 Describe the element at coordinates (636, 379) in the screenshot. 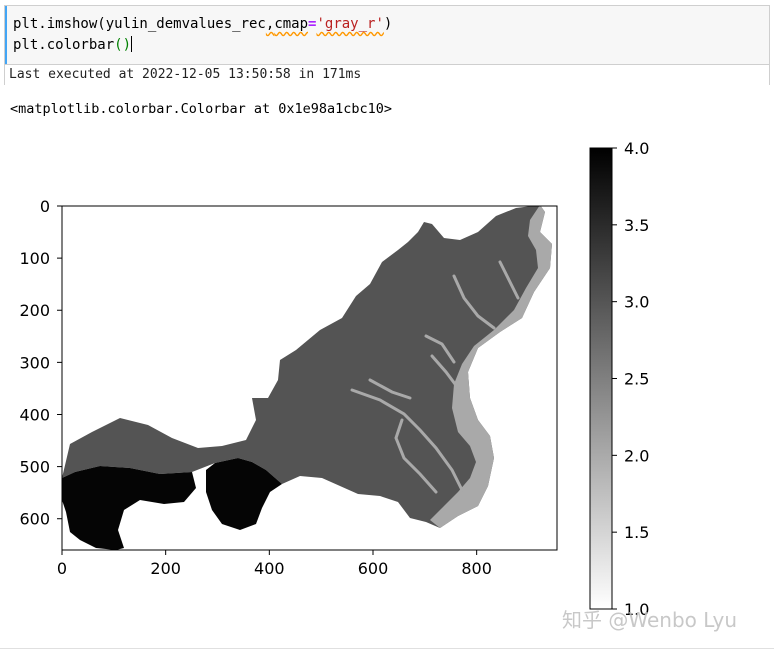

I see `colorbar-tick-label: 2.5` at that location.